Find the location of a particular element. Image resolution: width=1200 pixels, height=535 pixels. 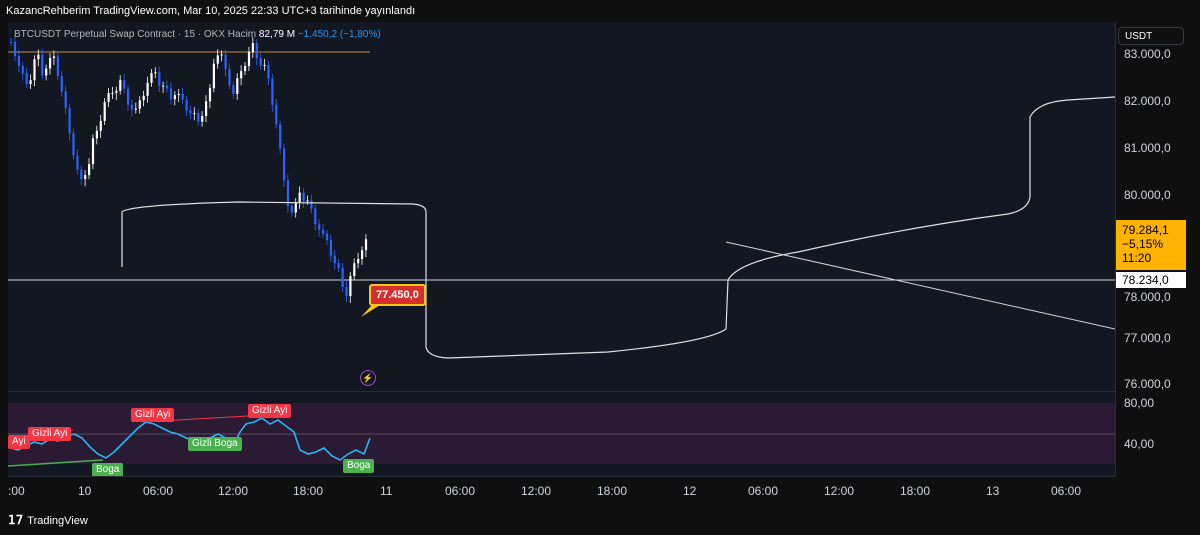

osc-label-bull-2: Boga is located at coordinates (359, 466).